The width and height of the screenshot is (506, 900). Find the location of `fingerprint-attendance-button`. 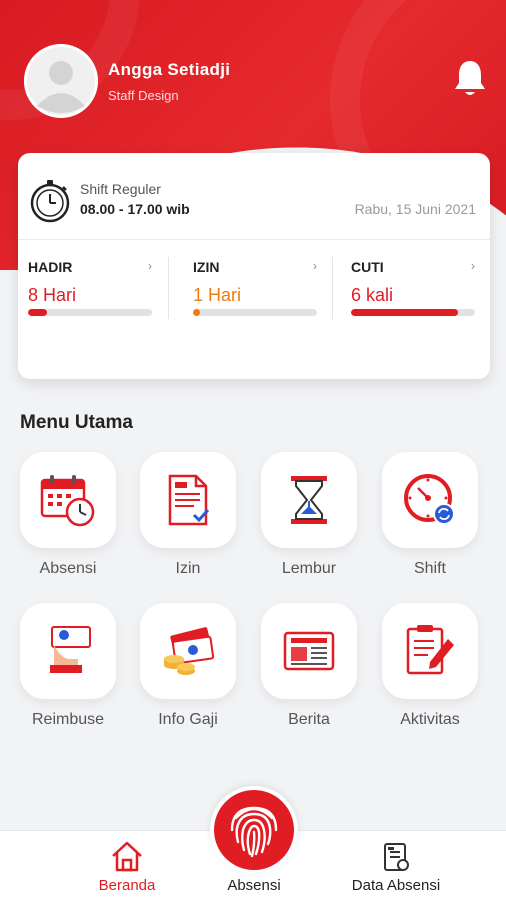

fingerprint-attendance-button is located at coordinates (254, 830).